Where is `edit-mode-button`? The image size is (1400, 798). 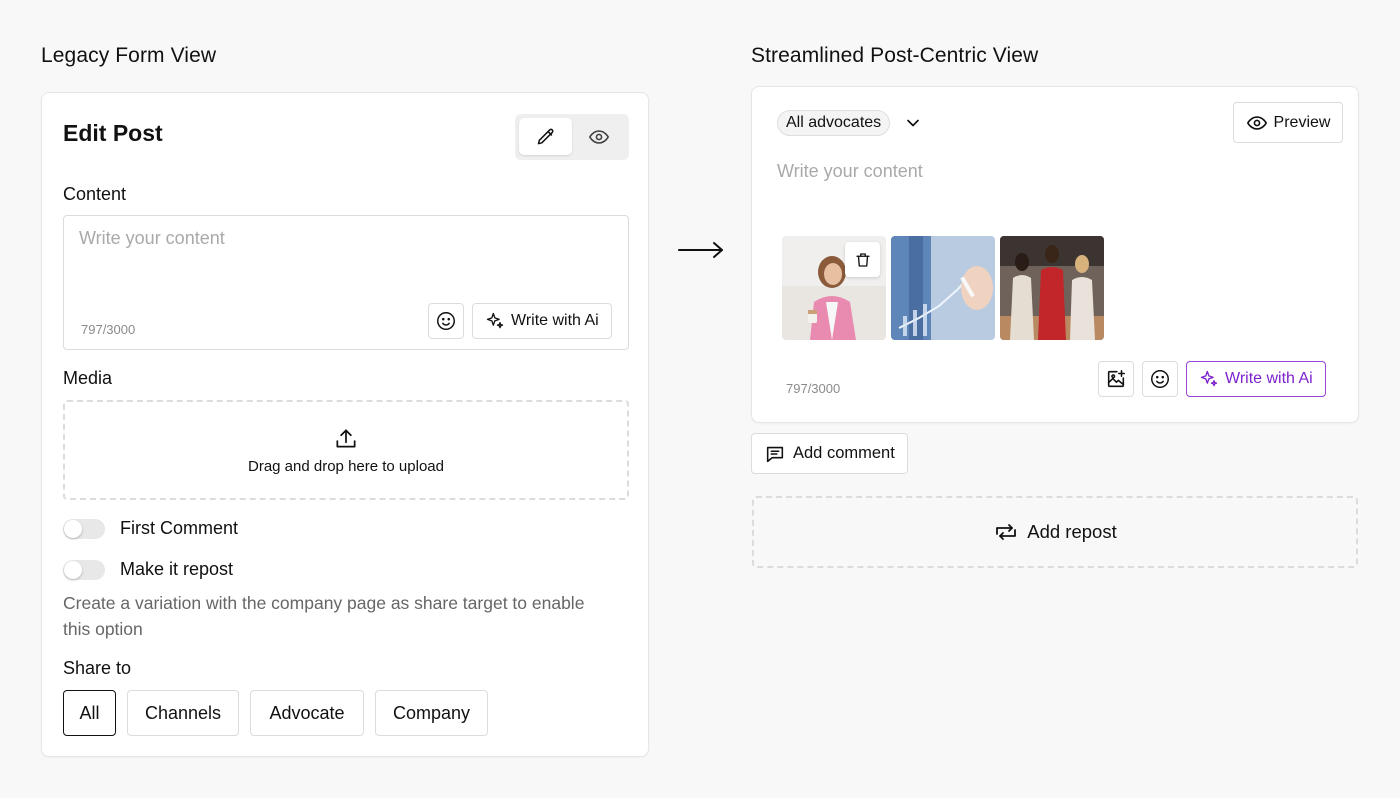
edit-mode-button is located at coordinates (545, 136).